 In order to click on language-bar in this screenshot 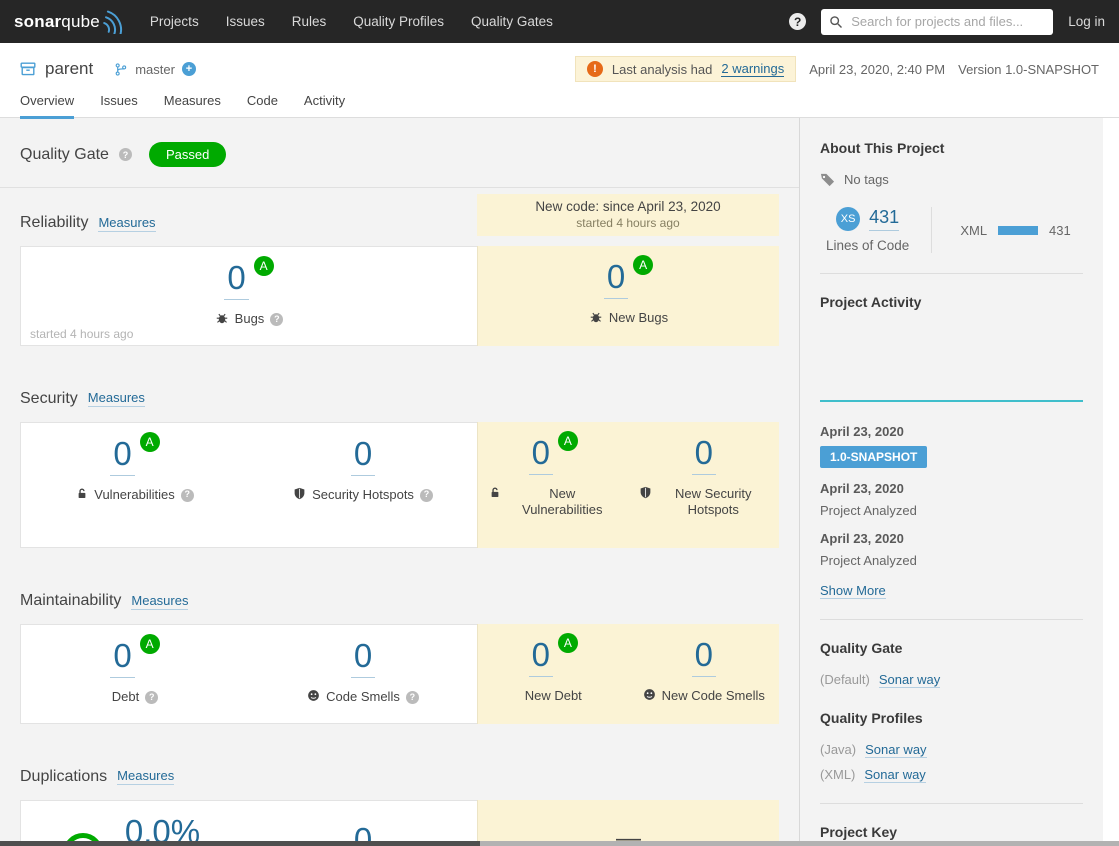, I will do `click(1018, 230)`.